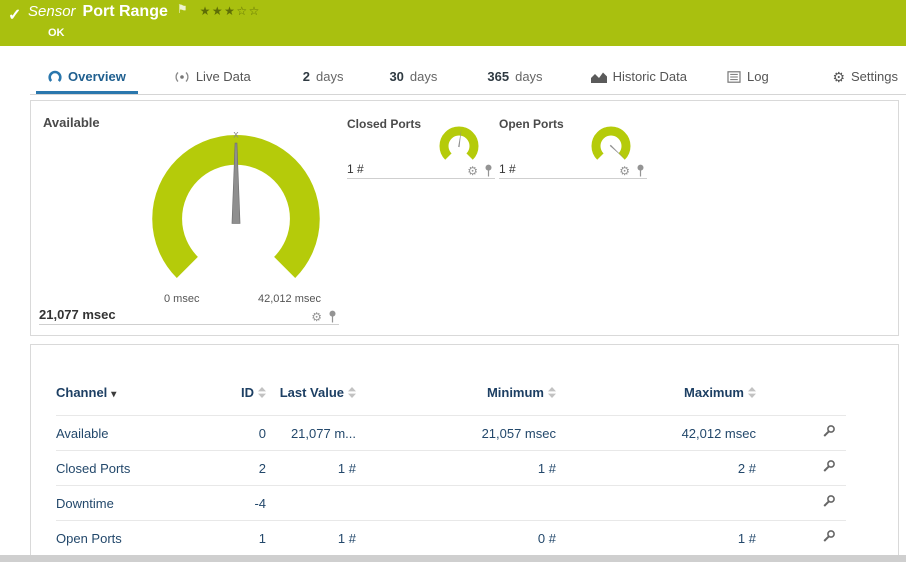 The height and width of the screenshot is (562, 906). What do you see at coordinates (423, 76) in the screenshot?
I see `tab-30-days-word: days` at bounding box center [423, 76].